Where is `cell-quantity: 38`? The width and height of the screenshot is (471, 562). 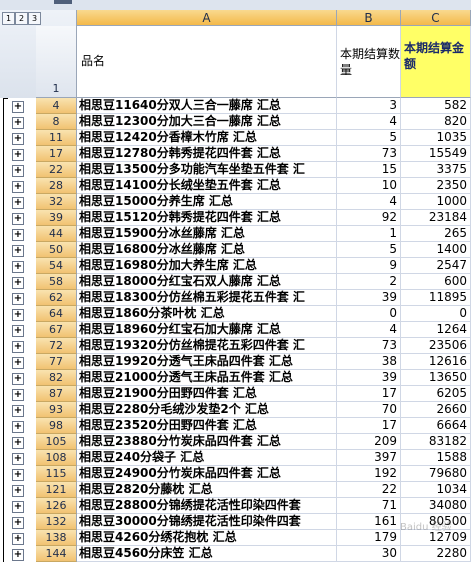
cell-quantity: 38 is located at coordinates (369, 362).